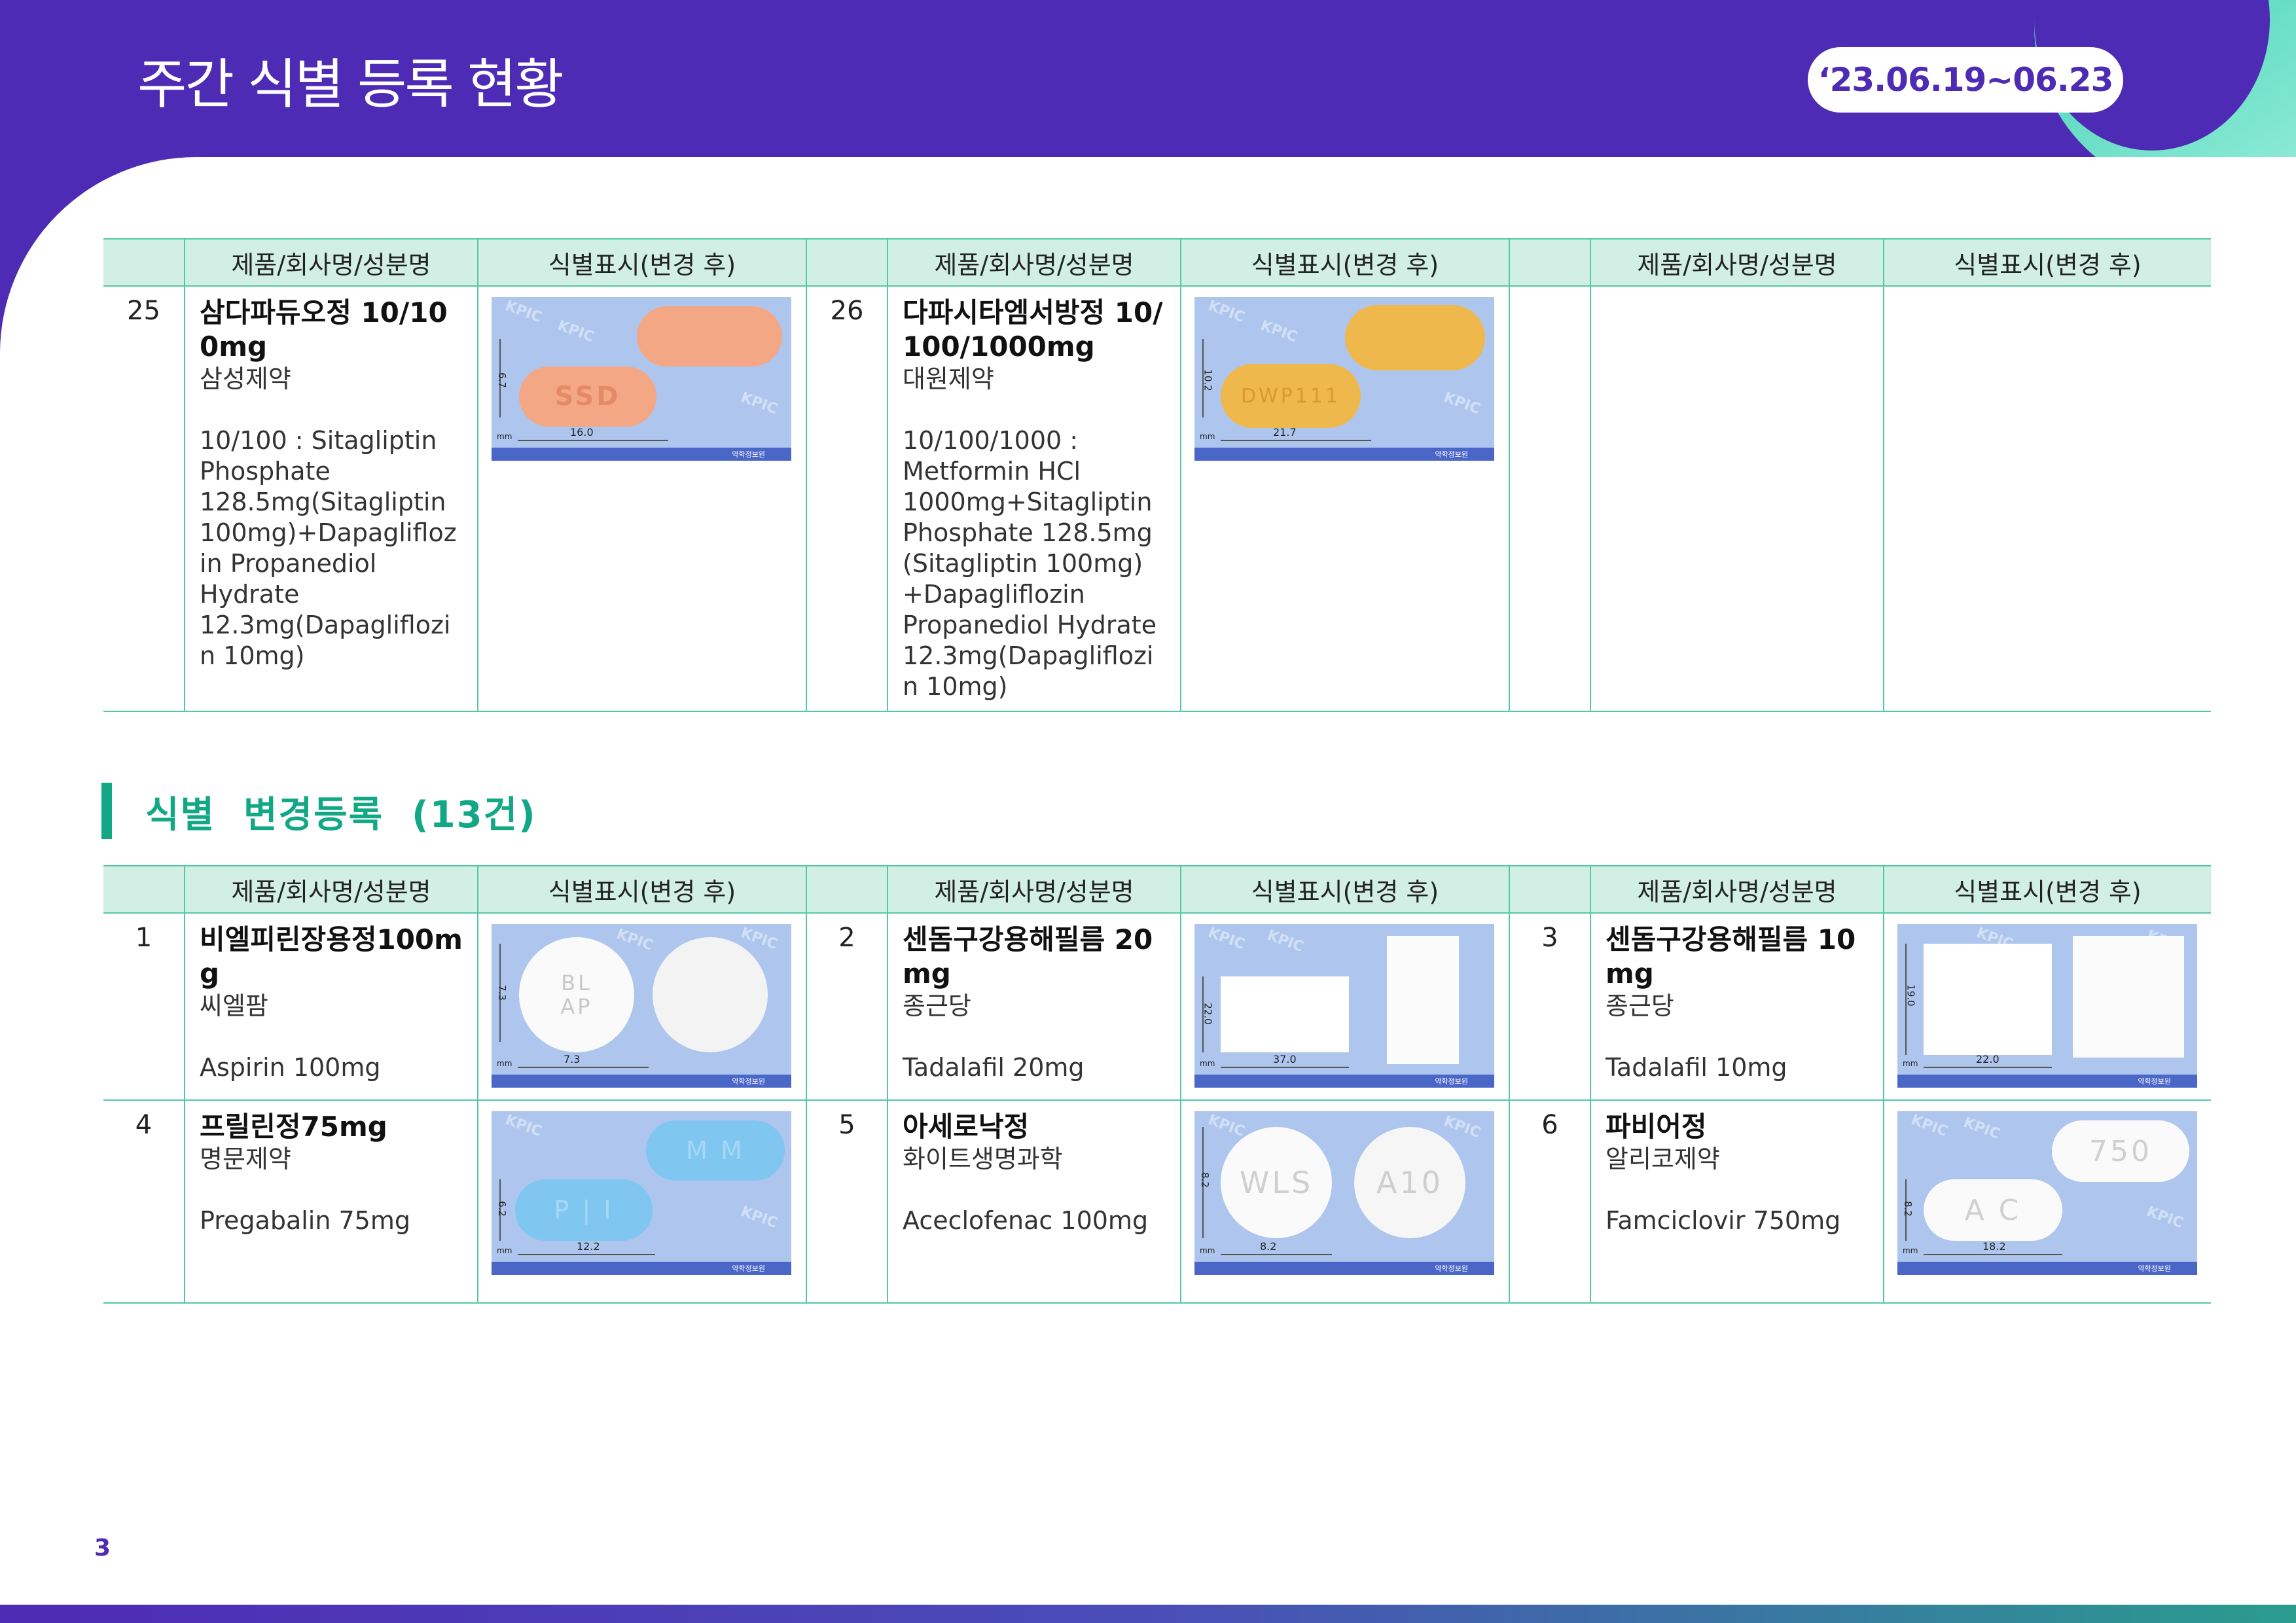  I want to click on pill-front: SSD, so click(587, 396).